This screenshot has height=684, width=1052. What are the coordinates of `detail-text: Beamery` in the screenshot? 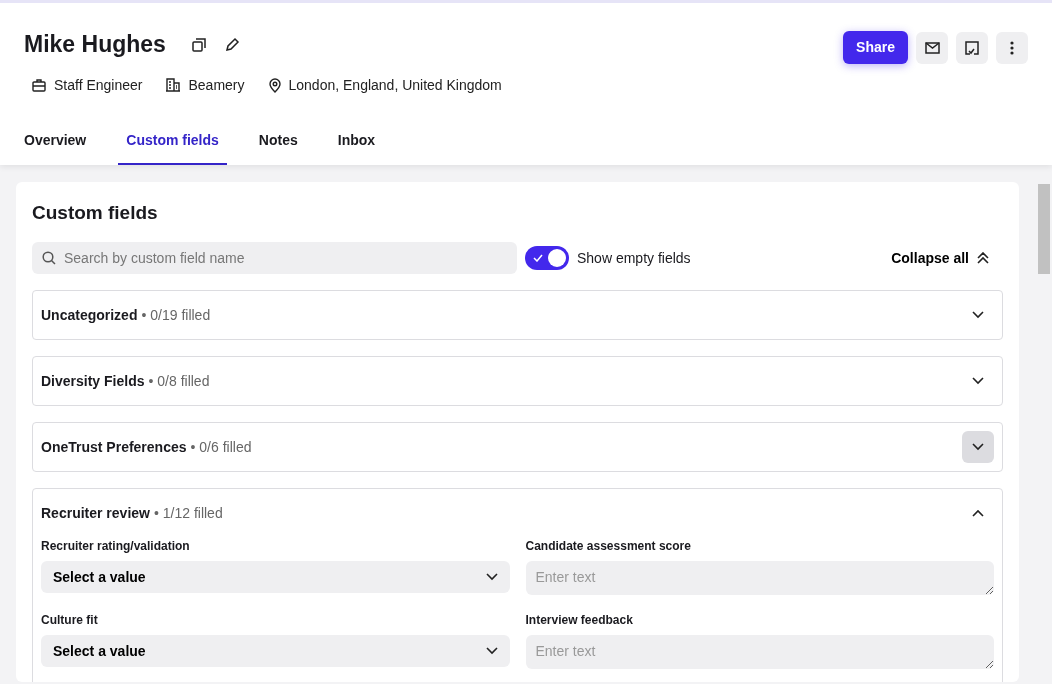 It's located at (216, 85).